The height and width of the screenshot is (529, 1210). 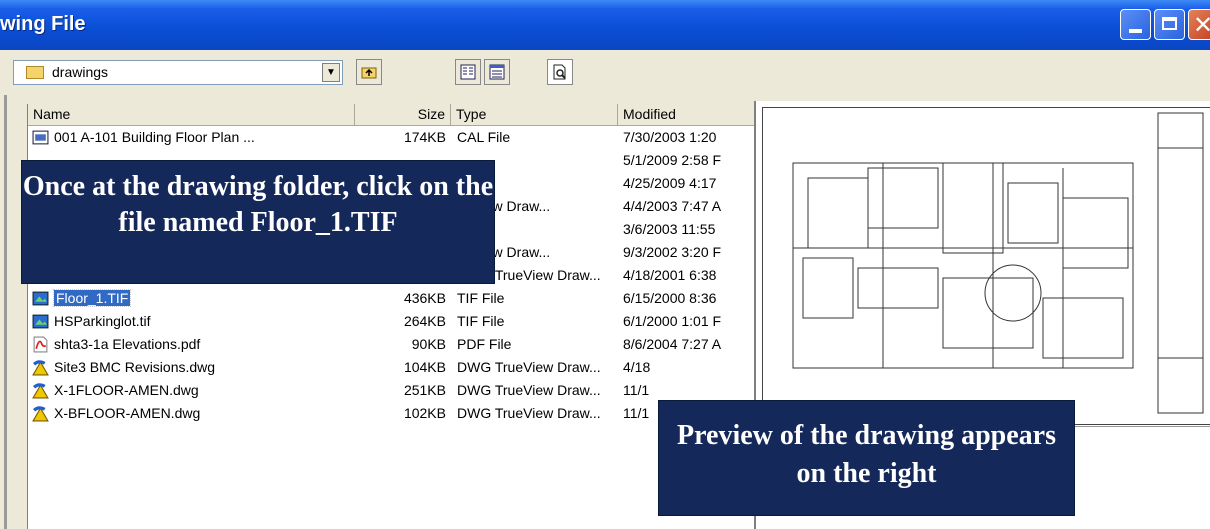 What do you see at coordinates (126, 390) in the screenshot?
I see `file-name: X-1FLOOR-AMEN.dwg` at bounding box center [126, 390].